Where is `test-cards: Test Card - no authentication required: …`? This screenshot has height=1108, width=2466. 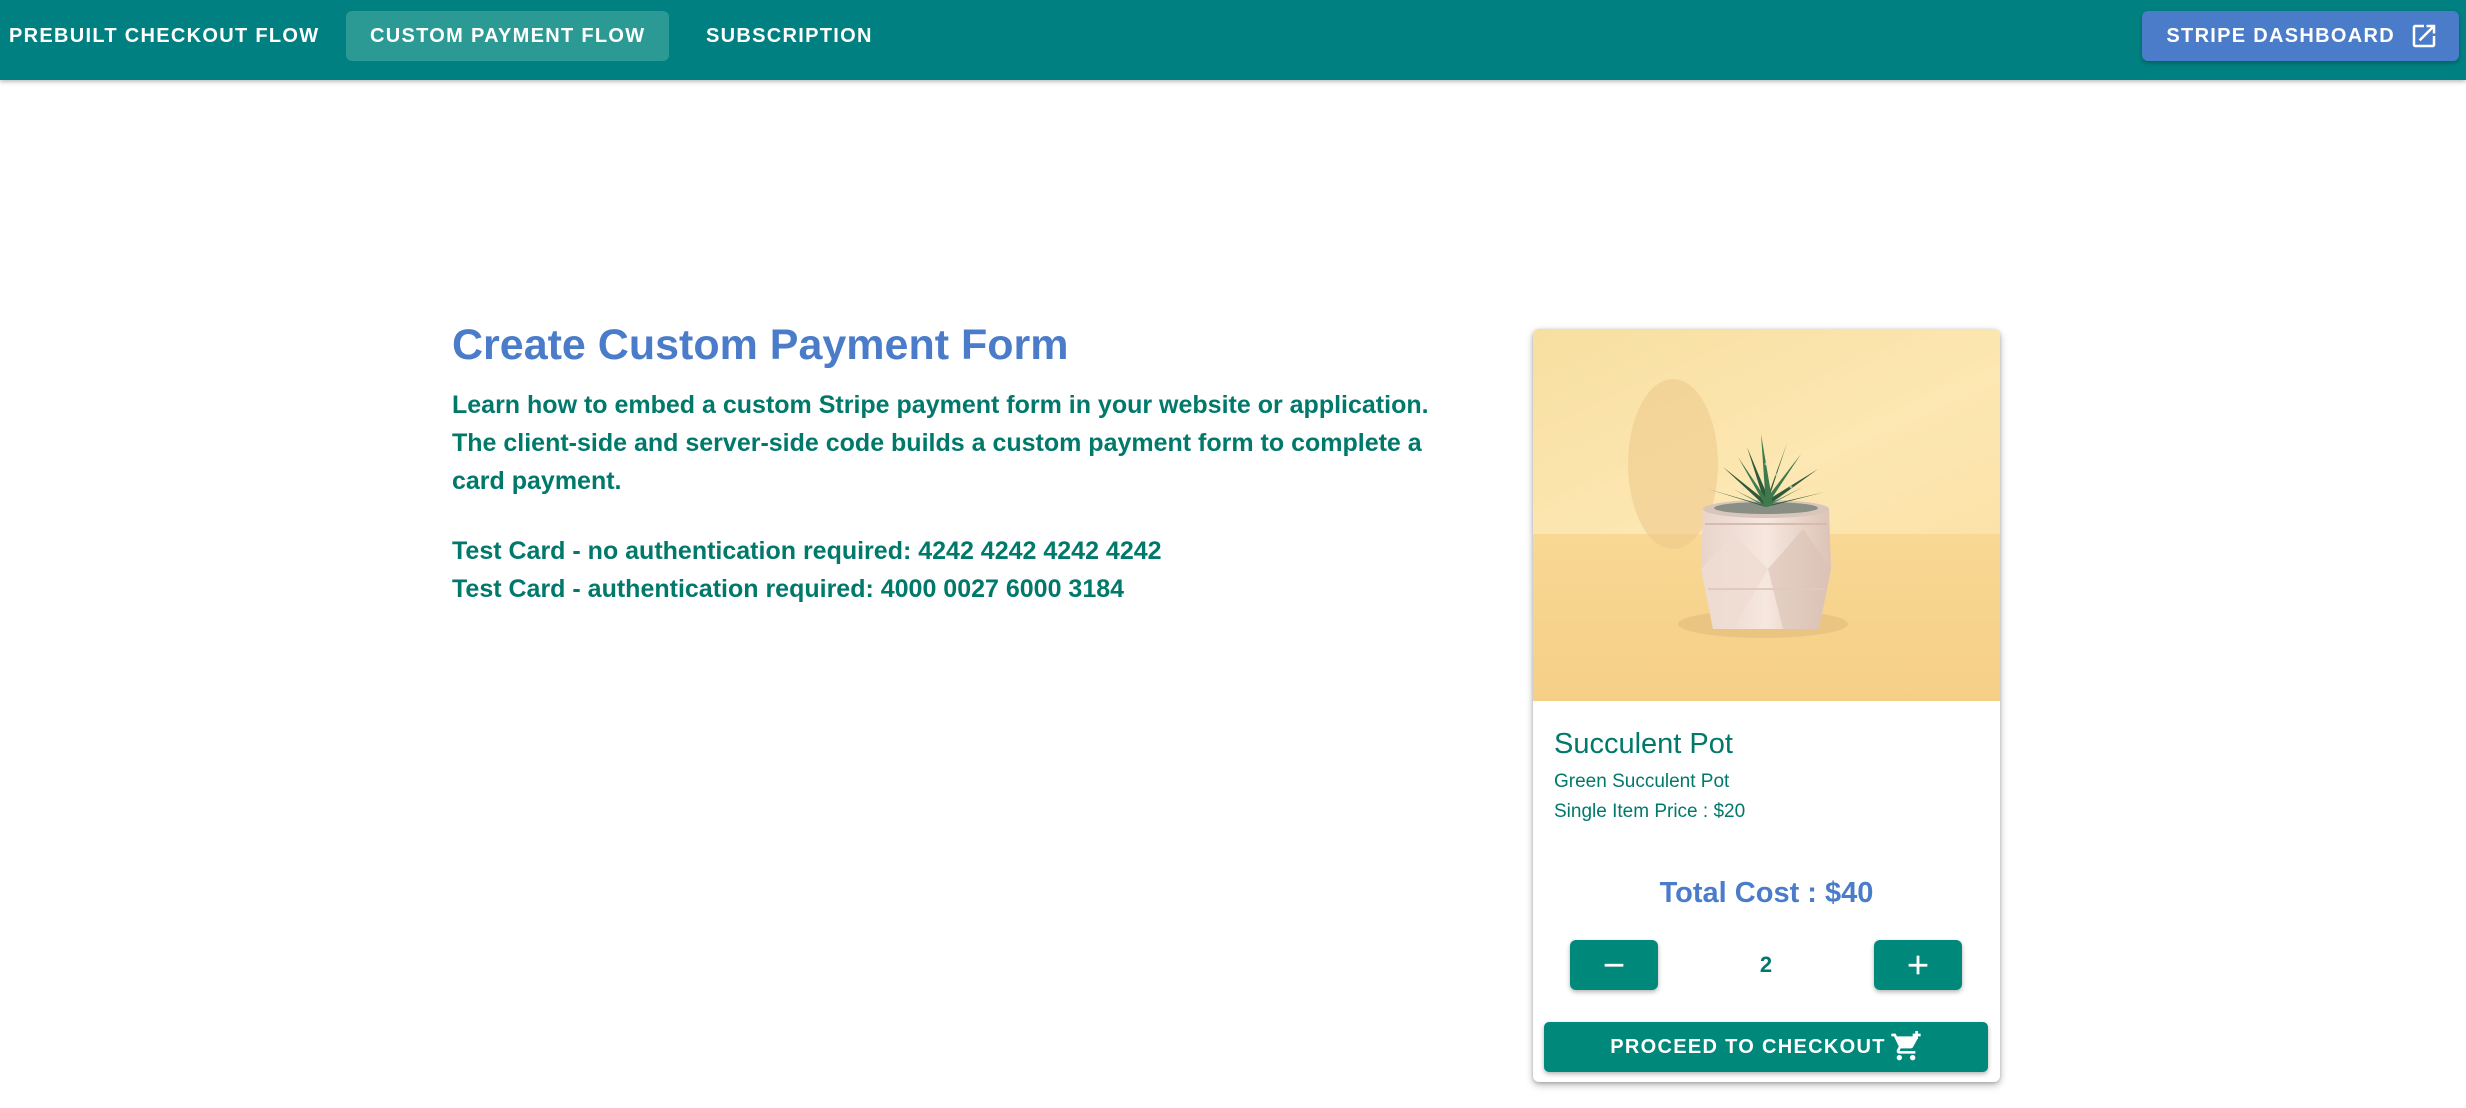
test-cards: Test Card - no authentication required: … is located at coordinates (962, 570).